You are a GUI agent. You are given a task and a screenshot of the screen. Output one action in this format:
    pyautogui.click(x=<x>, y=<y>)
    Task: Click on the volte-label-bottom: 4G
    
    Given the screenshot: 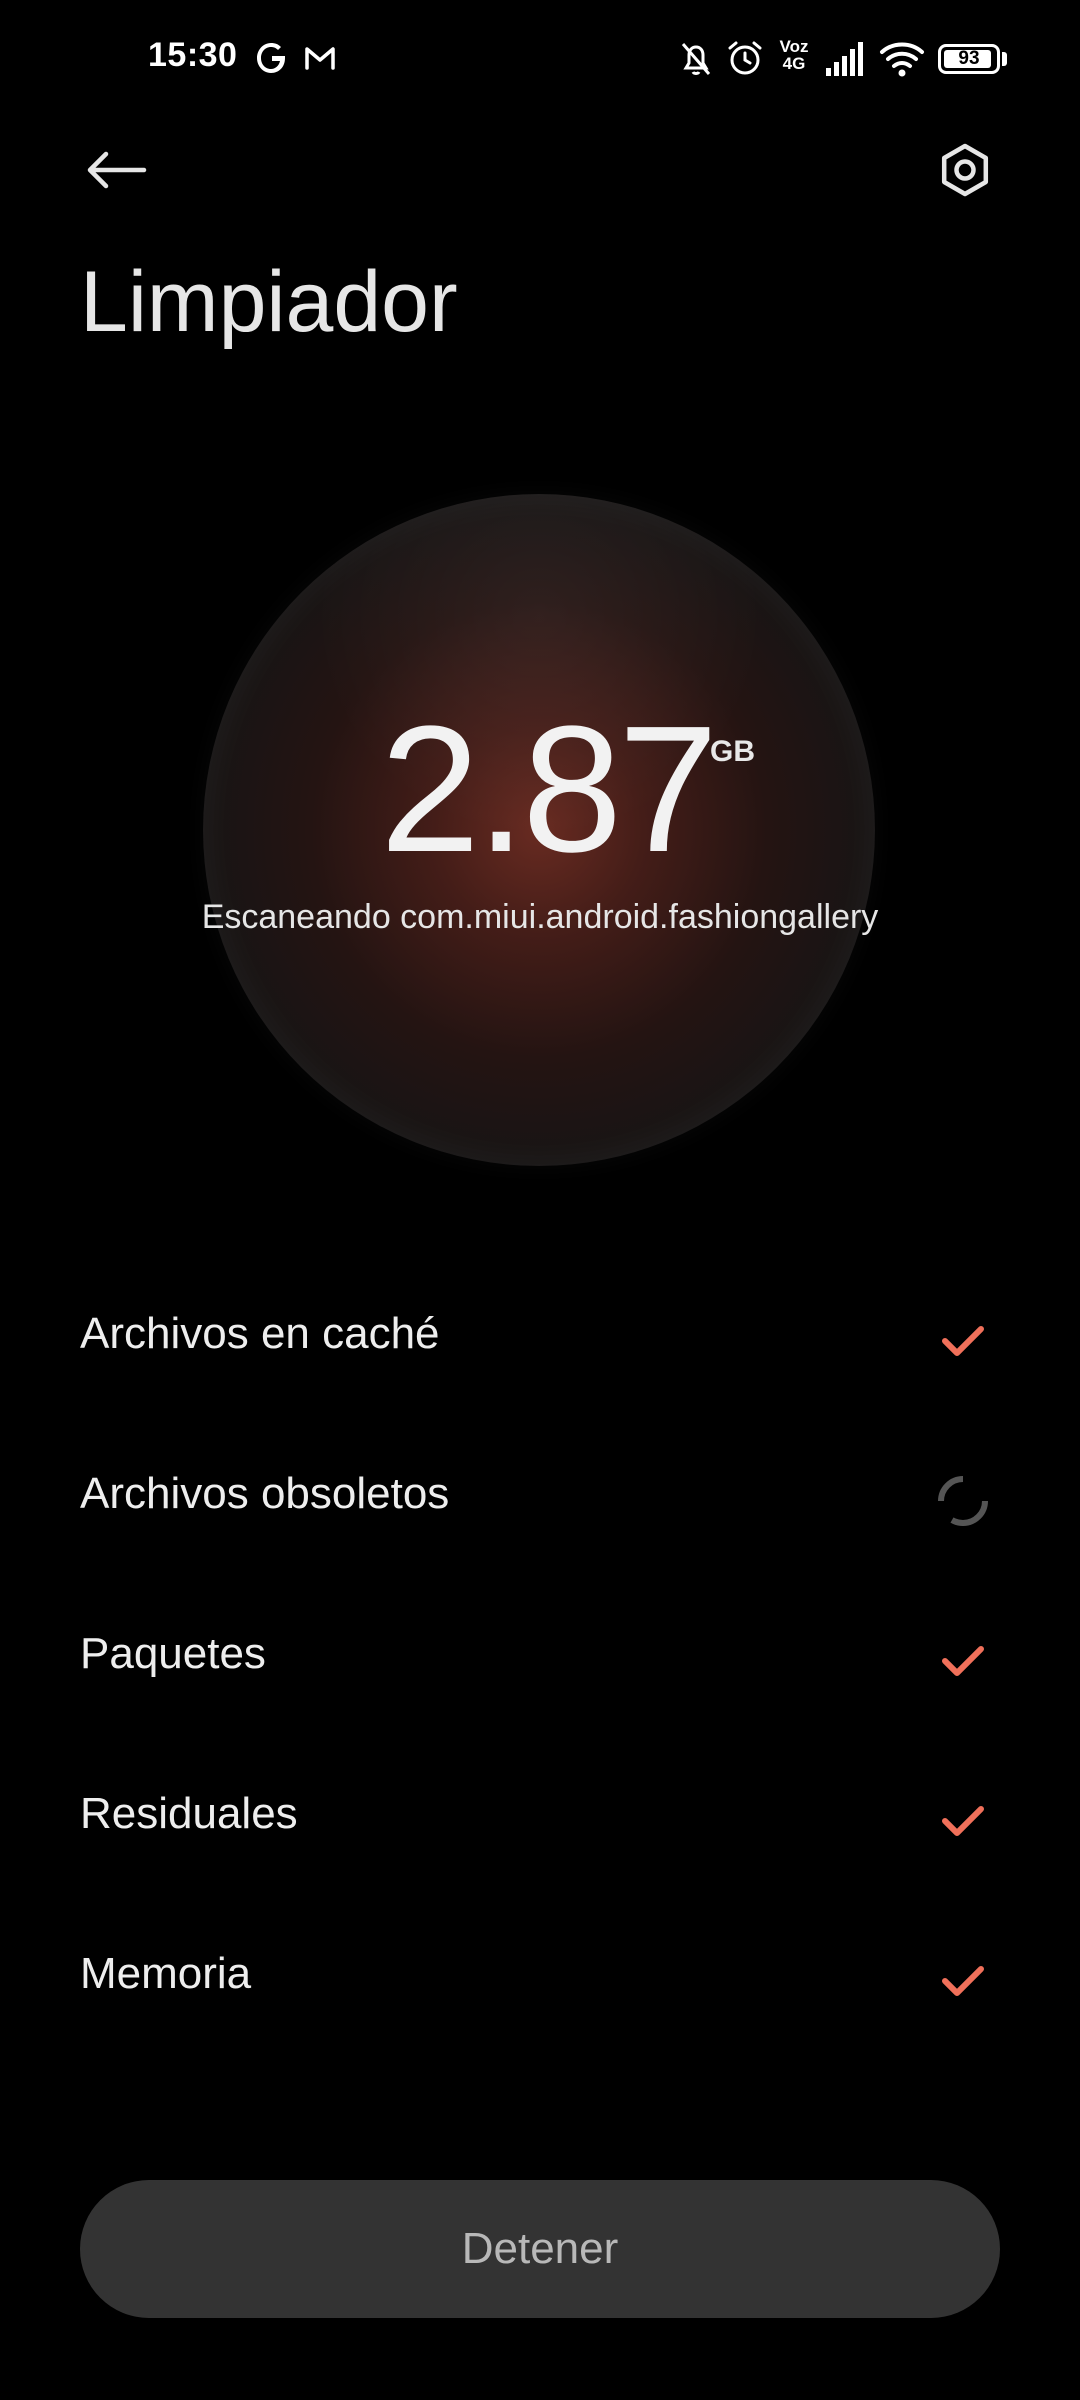 What is the action you would take?
    pyautogui.click(x=794, y=63)
    